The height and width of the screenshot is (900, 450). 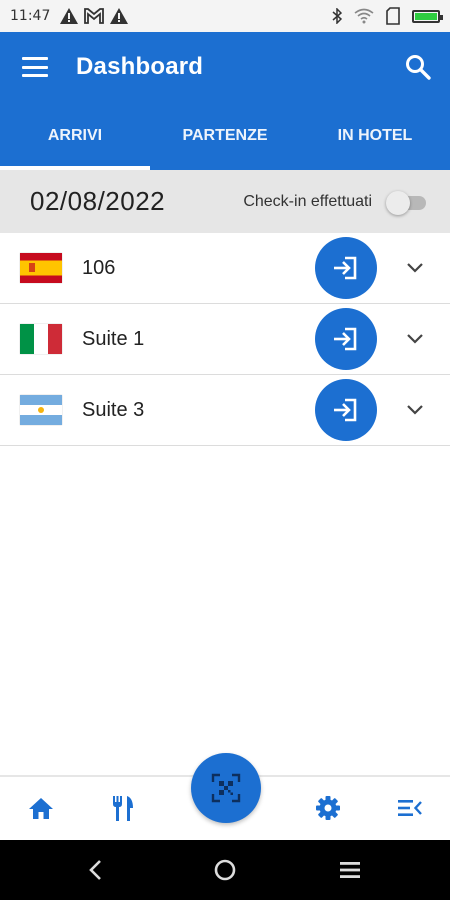 I want to click on checkin-toggle, so click(x=406, y=202).